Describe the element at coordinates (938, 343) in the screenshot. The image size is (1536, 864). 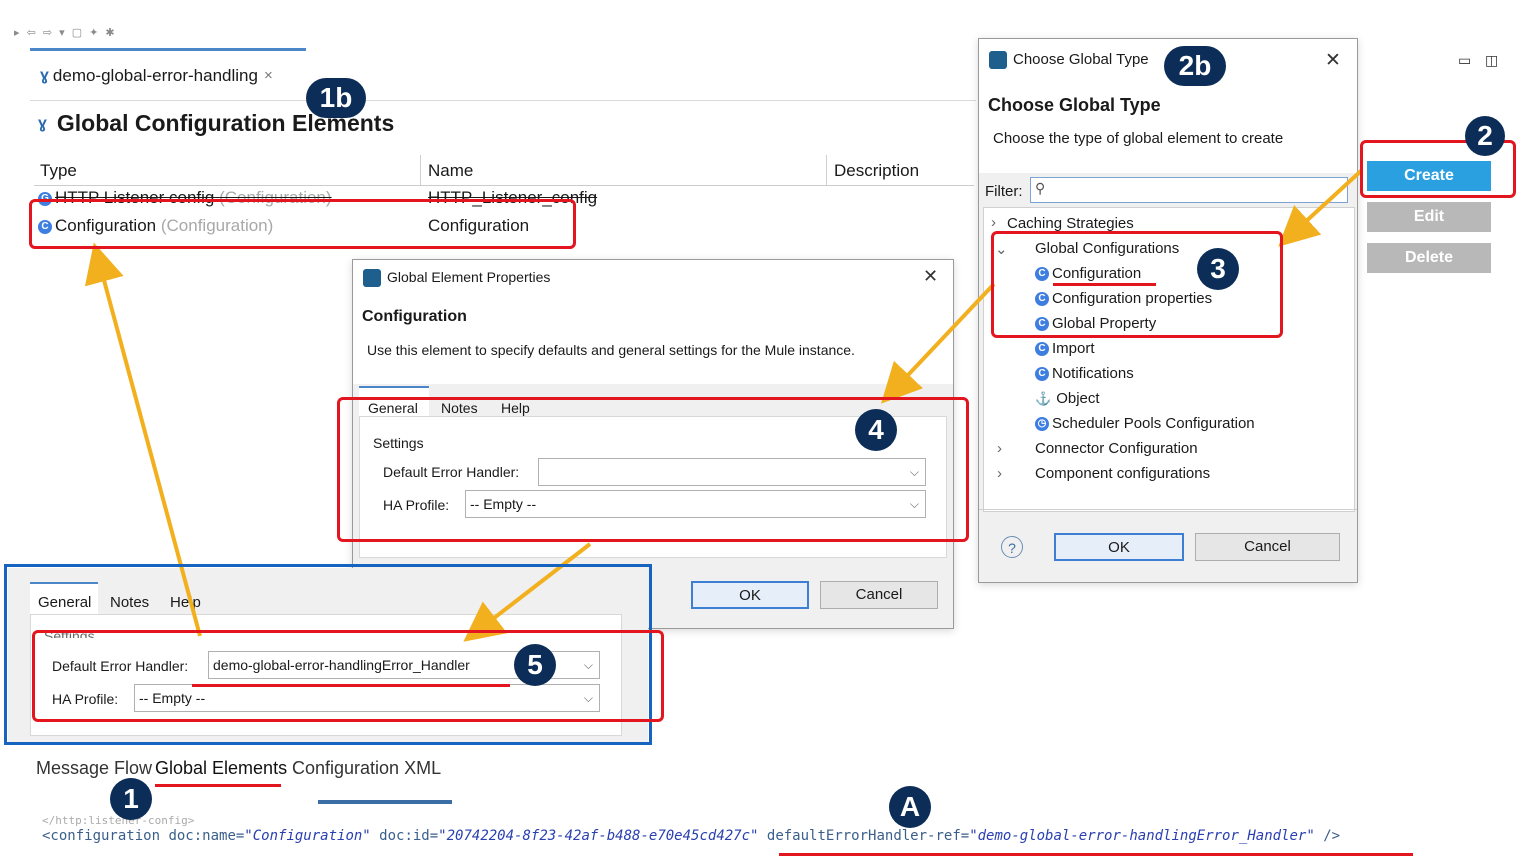
I see `arrow-to-dialog` at that location.